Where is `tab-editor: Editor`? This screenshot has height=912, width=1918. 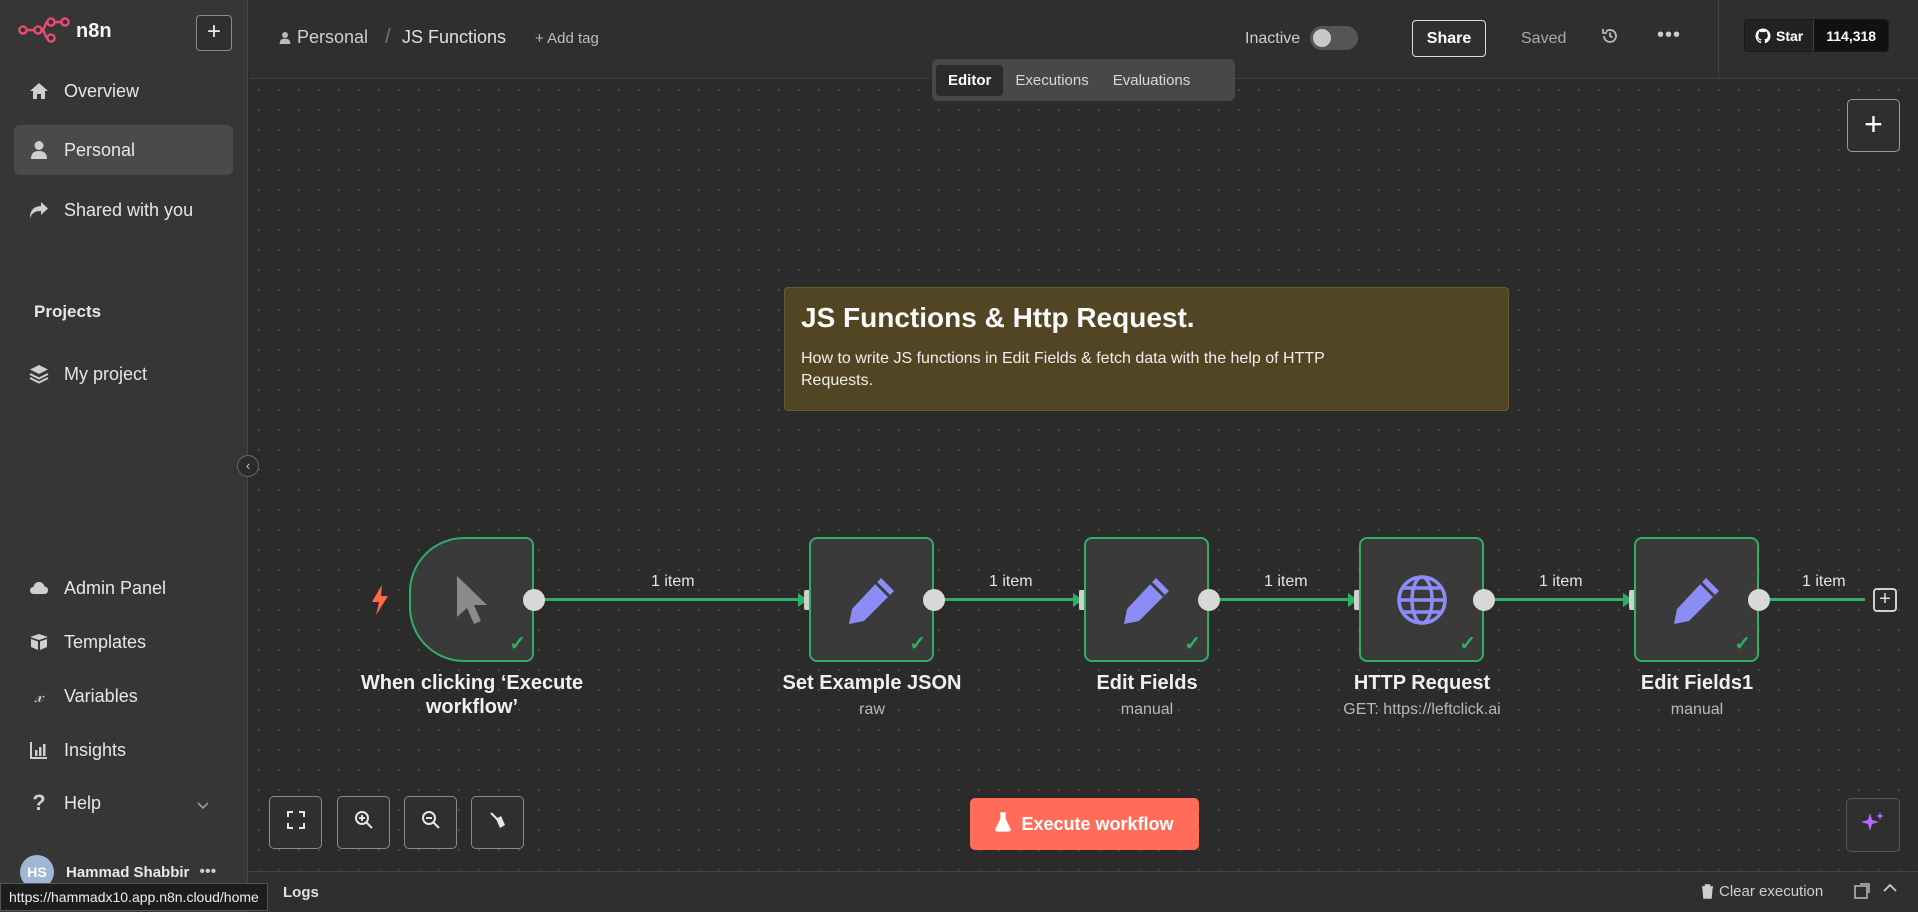 tab-editor: Editor is located at coordinates (970, 80).